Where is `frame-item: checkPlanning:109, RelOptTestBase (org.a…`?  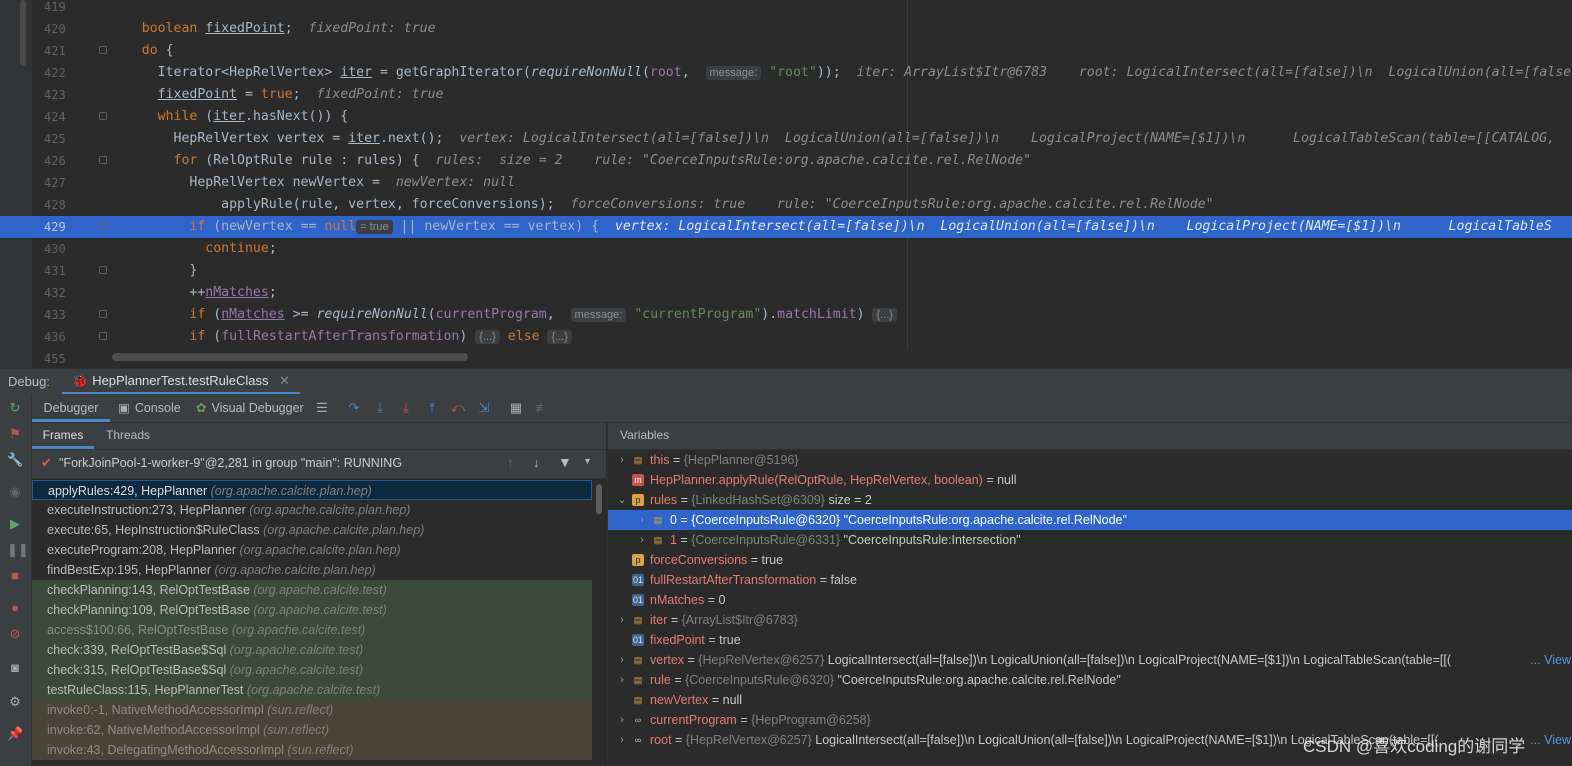 frame-item: checkPlanning:109, RelOptTestBase (org.a… is located at coordinates (312, 610).